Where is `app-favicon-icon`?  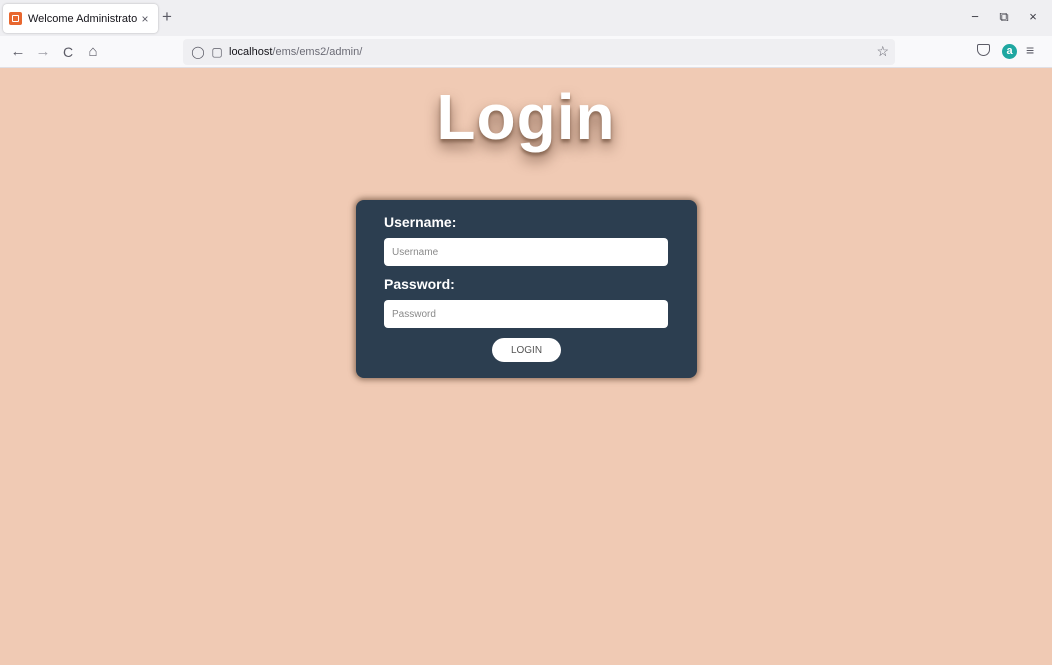 app-favicon-icon is located at coordinates (15, 18).